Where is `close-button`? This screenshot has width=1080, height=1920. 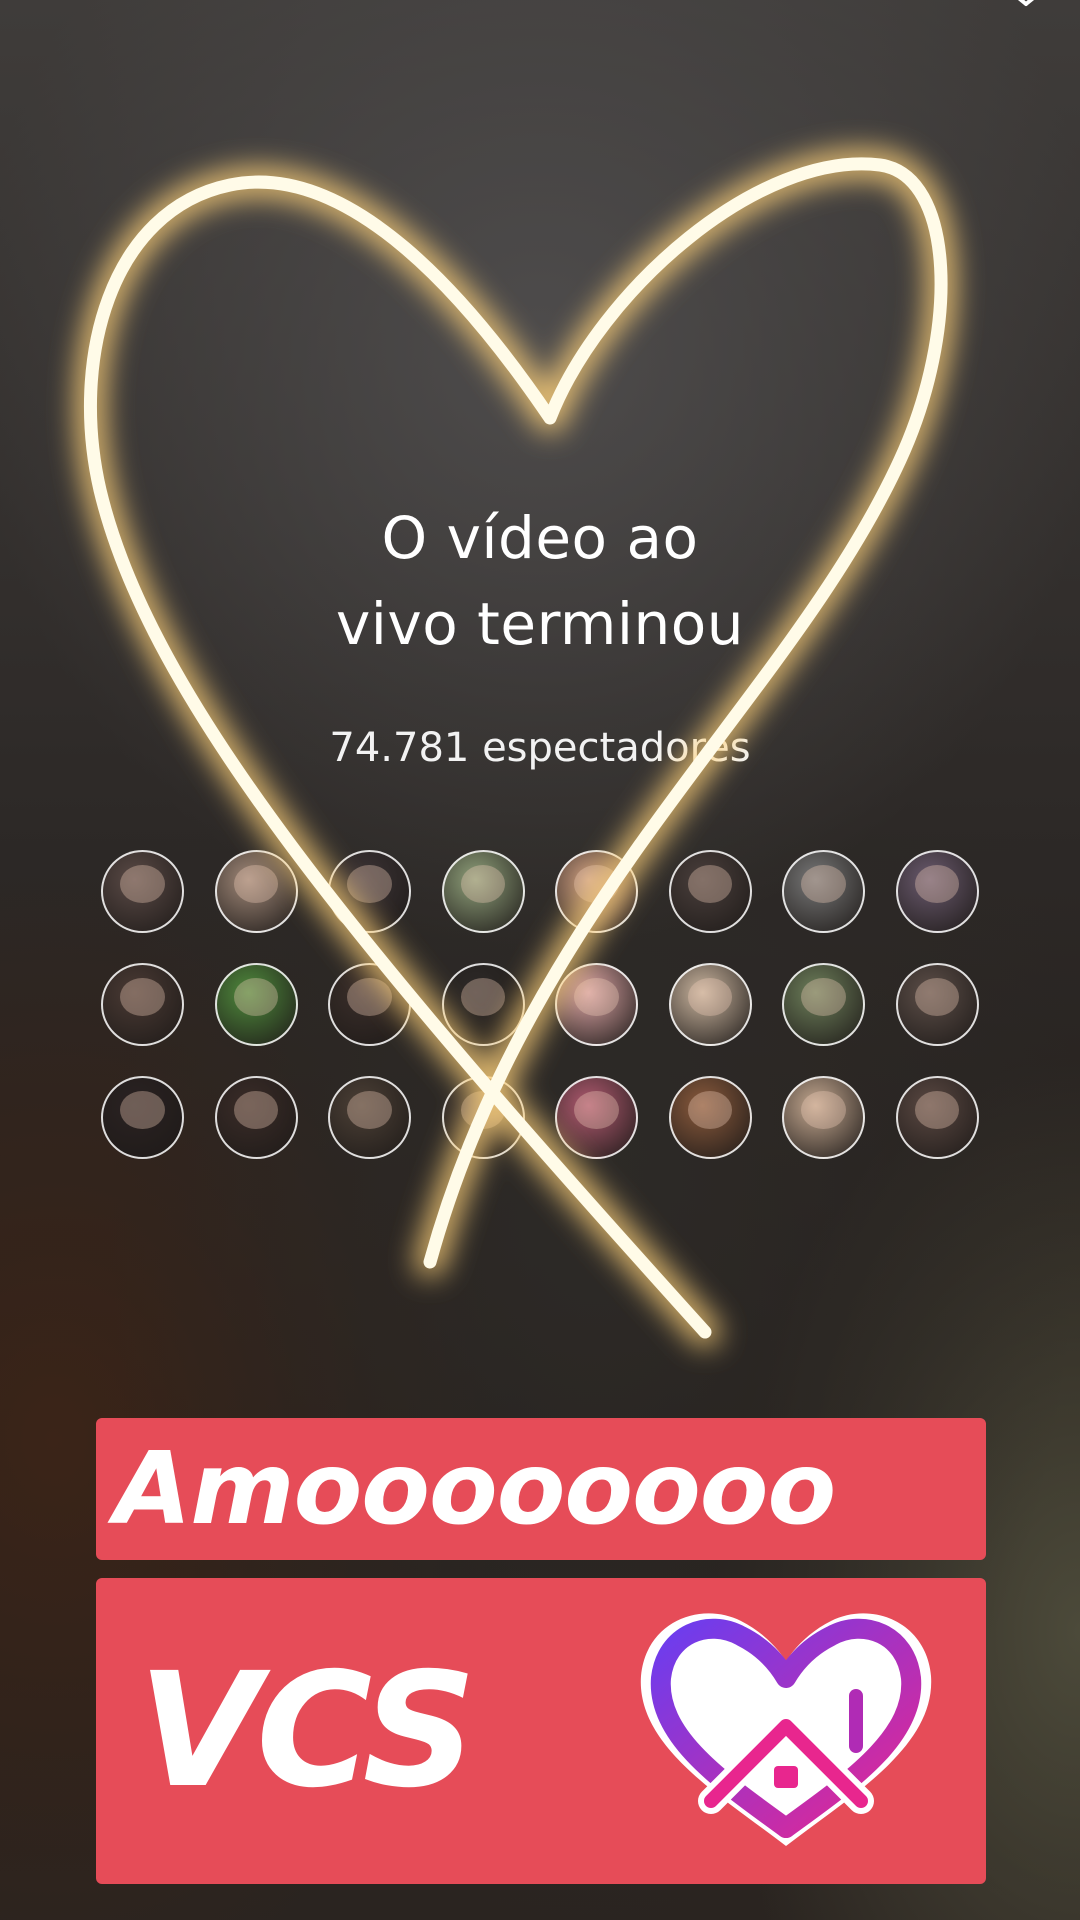
close-button is located at coordinates (1026, 8).